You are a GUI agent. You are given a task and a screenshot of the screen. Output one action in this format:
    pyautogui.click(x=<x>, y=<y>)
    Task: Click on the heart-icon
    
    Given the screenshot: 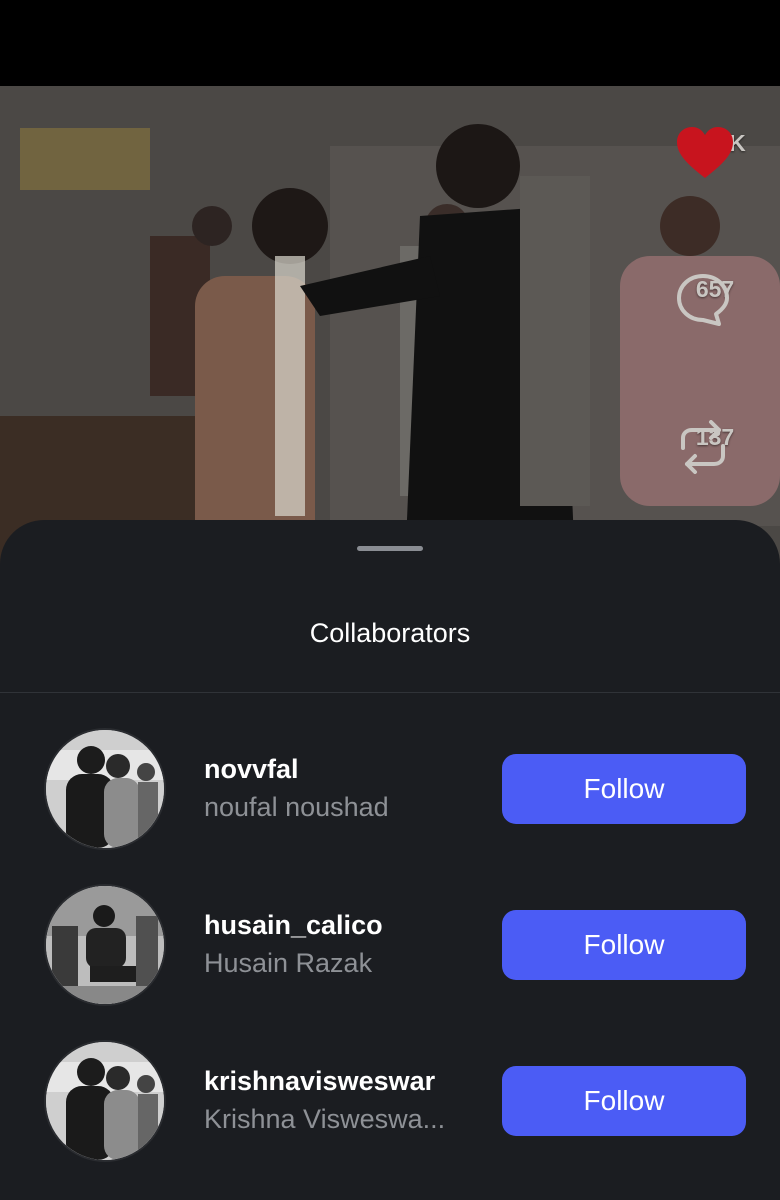 What is the action you would take?
    pyautogui.click(x=705, y=152)
    